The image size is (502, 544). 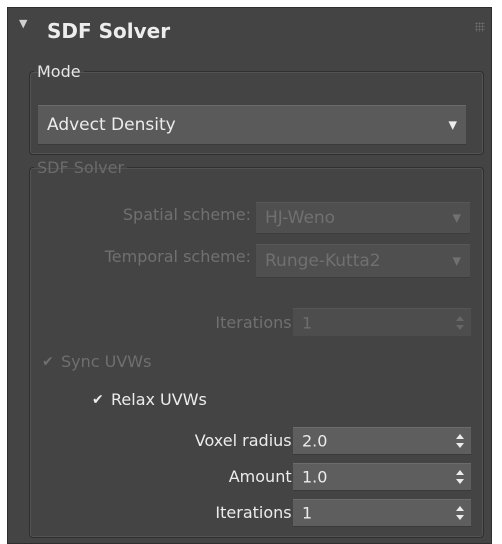 I want to click on sdf-solver-legend: SDF Solver, so click(x=81, y=167).